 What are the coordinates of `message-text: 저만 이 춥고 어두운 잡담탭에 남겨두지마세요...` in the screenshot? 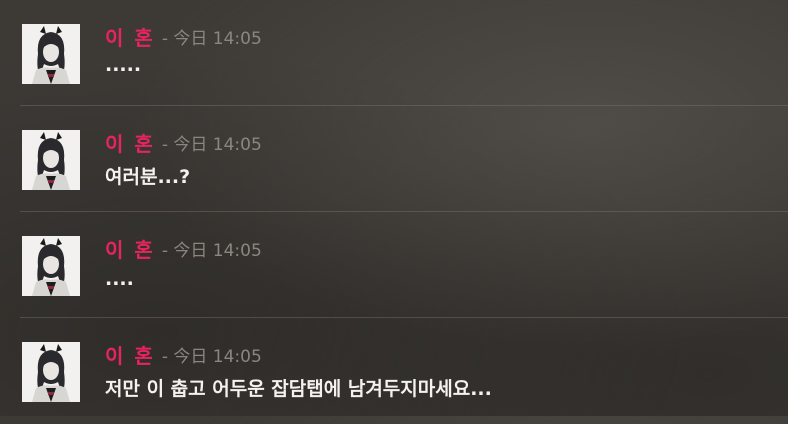 It's located at (298, 389).